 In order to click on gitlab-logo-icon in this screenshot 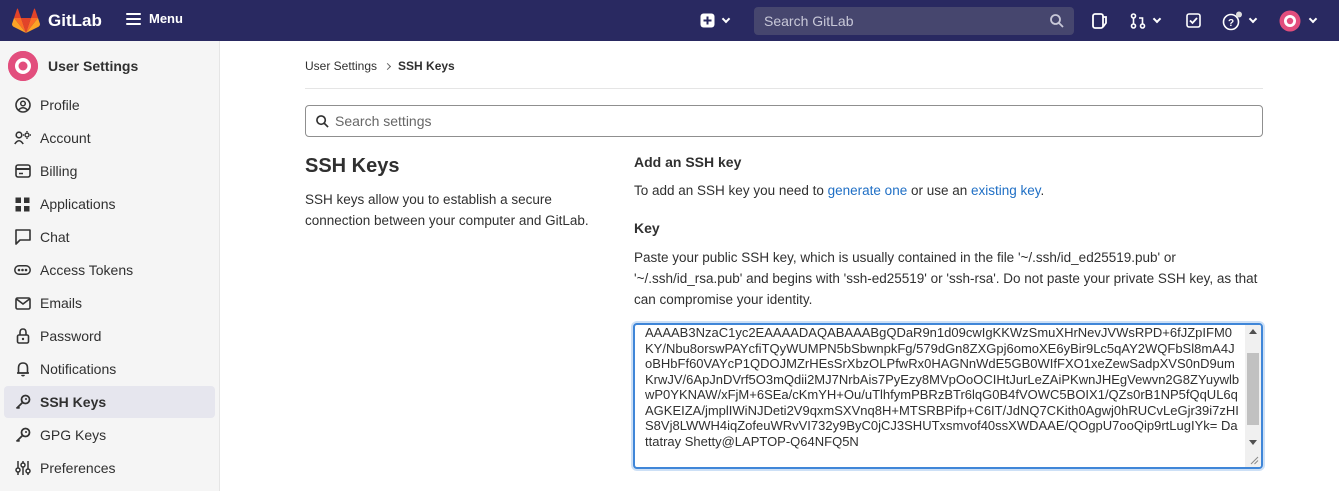, I will do `click(26, 21)`.